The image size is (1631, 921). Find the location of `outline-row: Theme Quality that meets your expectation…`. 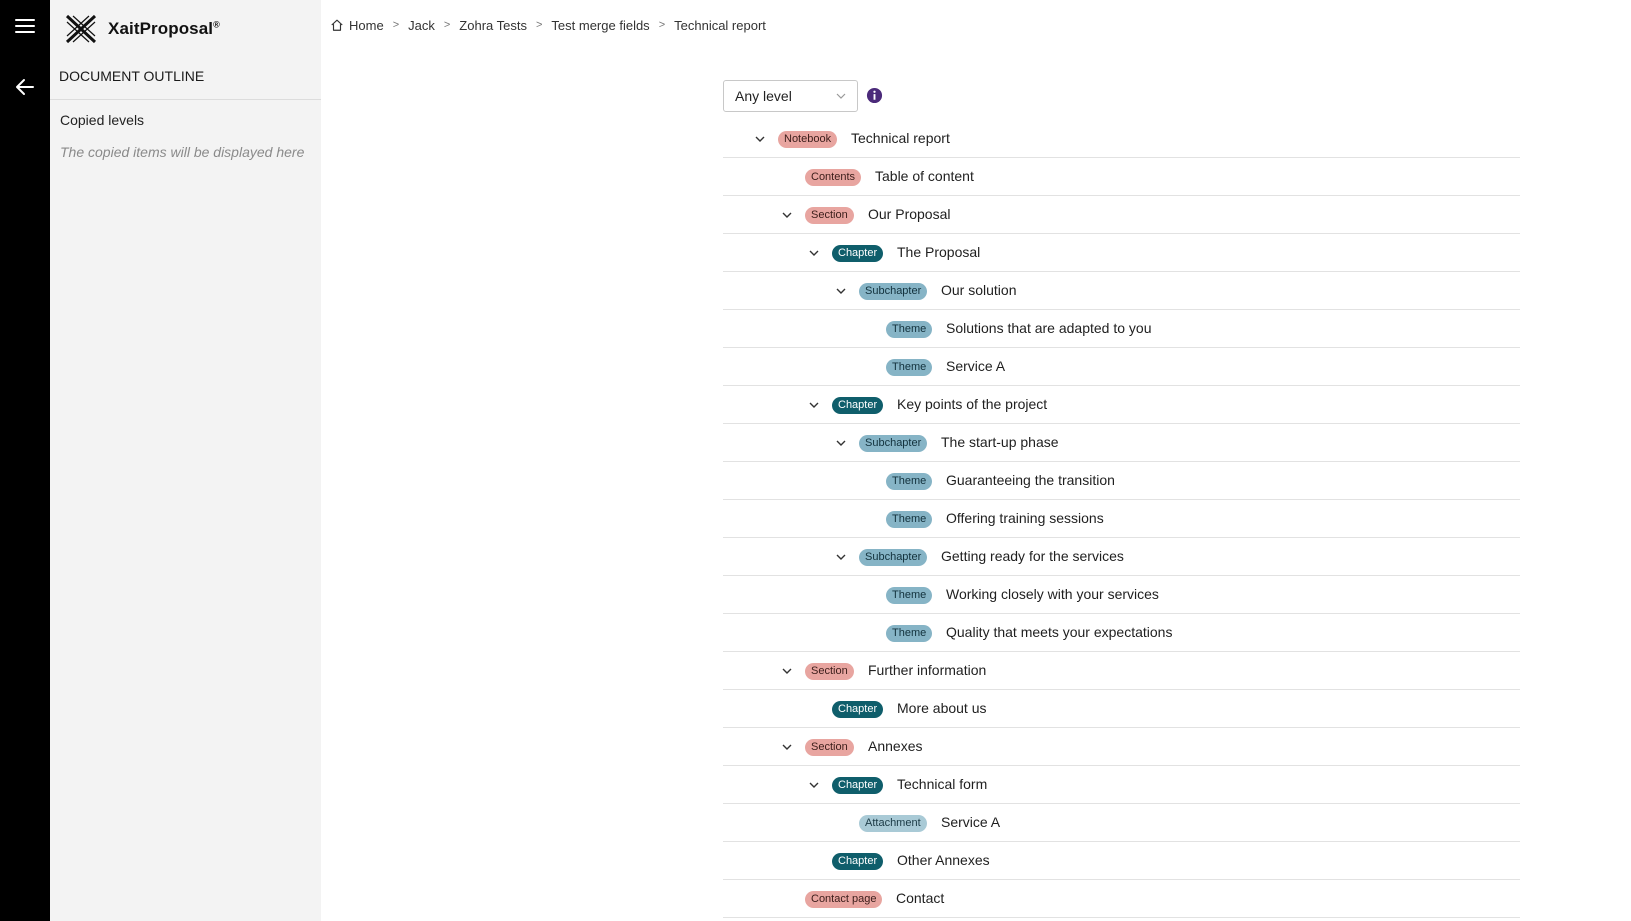

outline-row: Theme Quality that meets your expectation… is located at coordinates (1121, 633).